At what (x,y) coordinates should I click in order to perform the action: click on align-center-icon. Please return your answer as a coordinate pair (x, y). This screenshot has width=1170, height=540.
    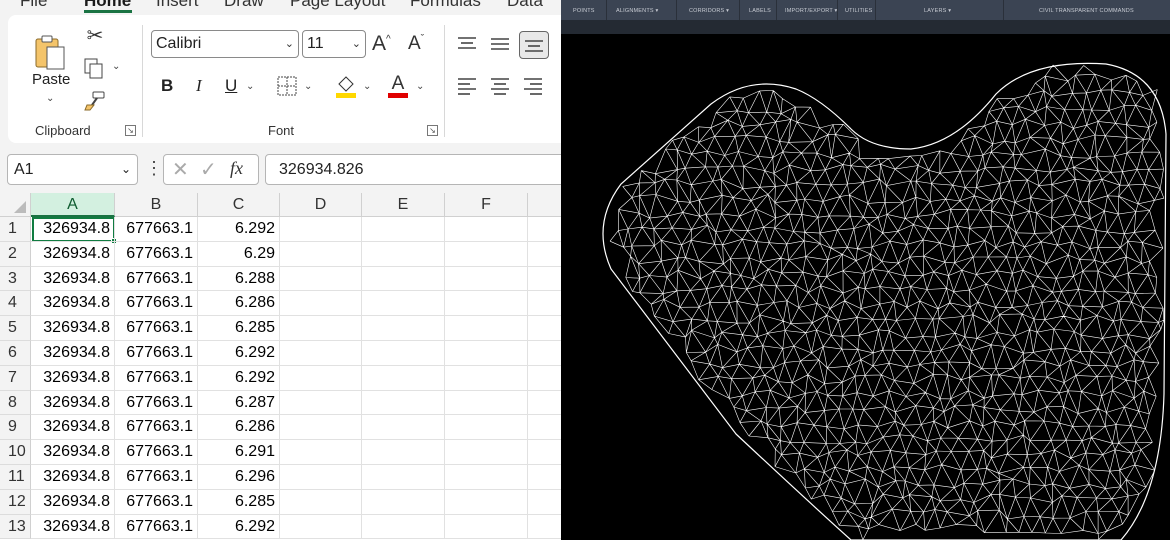
    Looking at the image, I should click on (500, 86).